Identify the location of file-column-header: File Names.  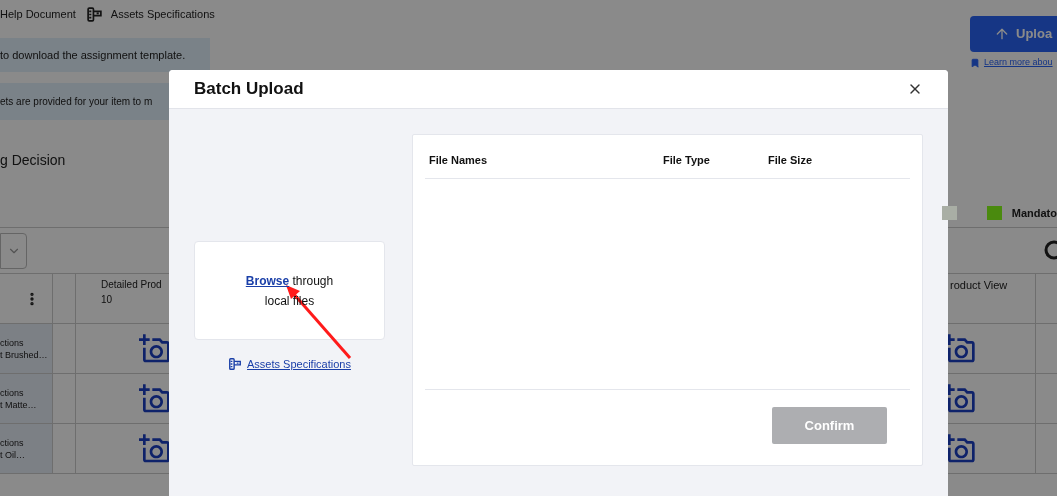
(458, 161).